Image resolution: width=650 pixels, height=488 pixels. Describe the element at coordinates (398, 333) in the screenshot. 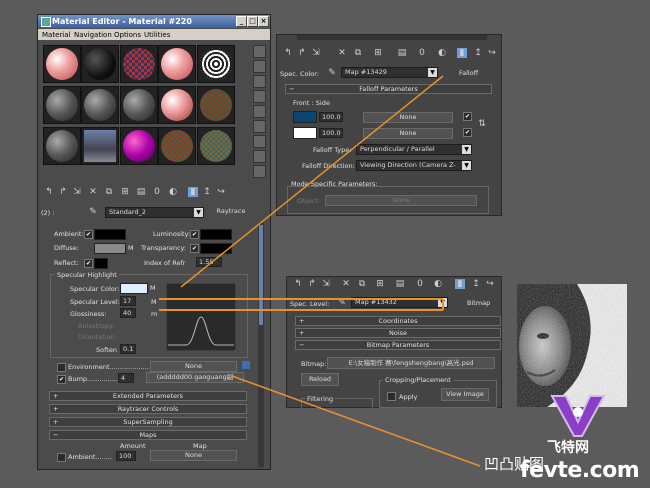

I see `rollout-noise: + Noise` at that location.